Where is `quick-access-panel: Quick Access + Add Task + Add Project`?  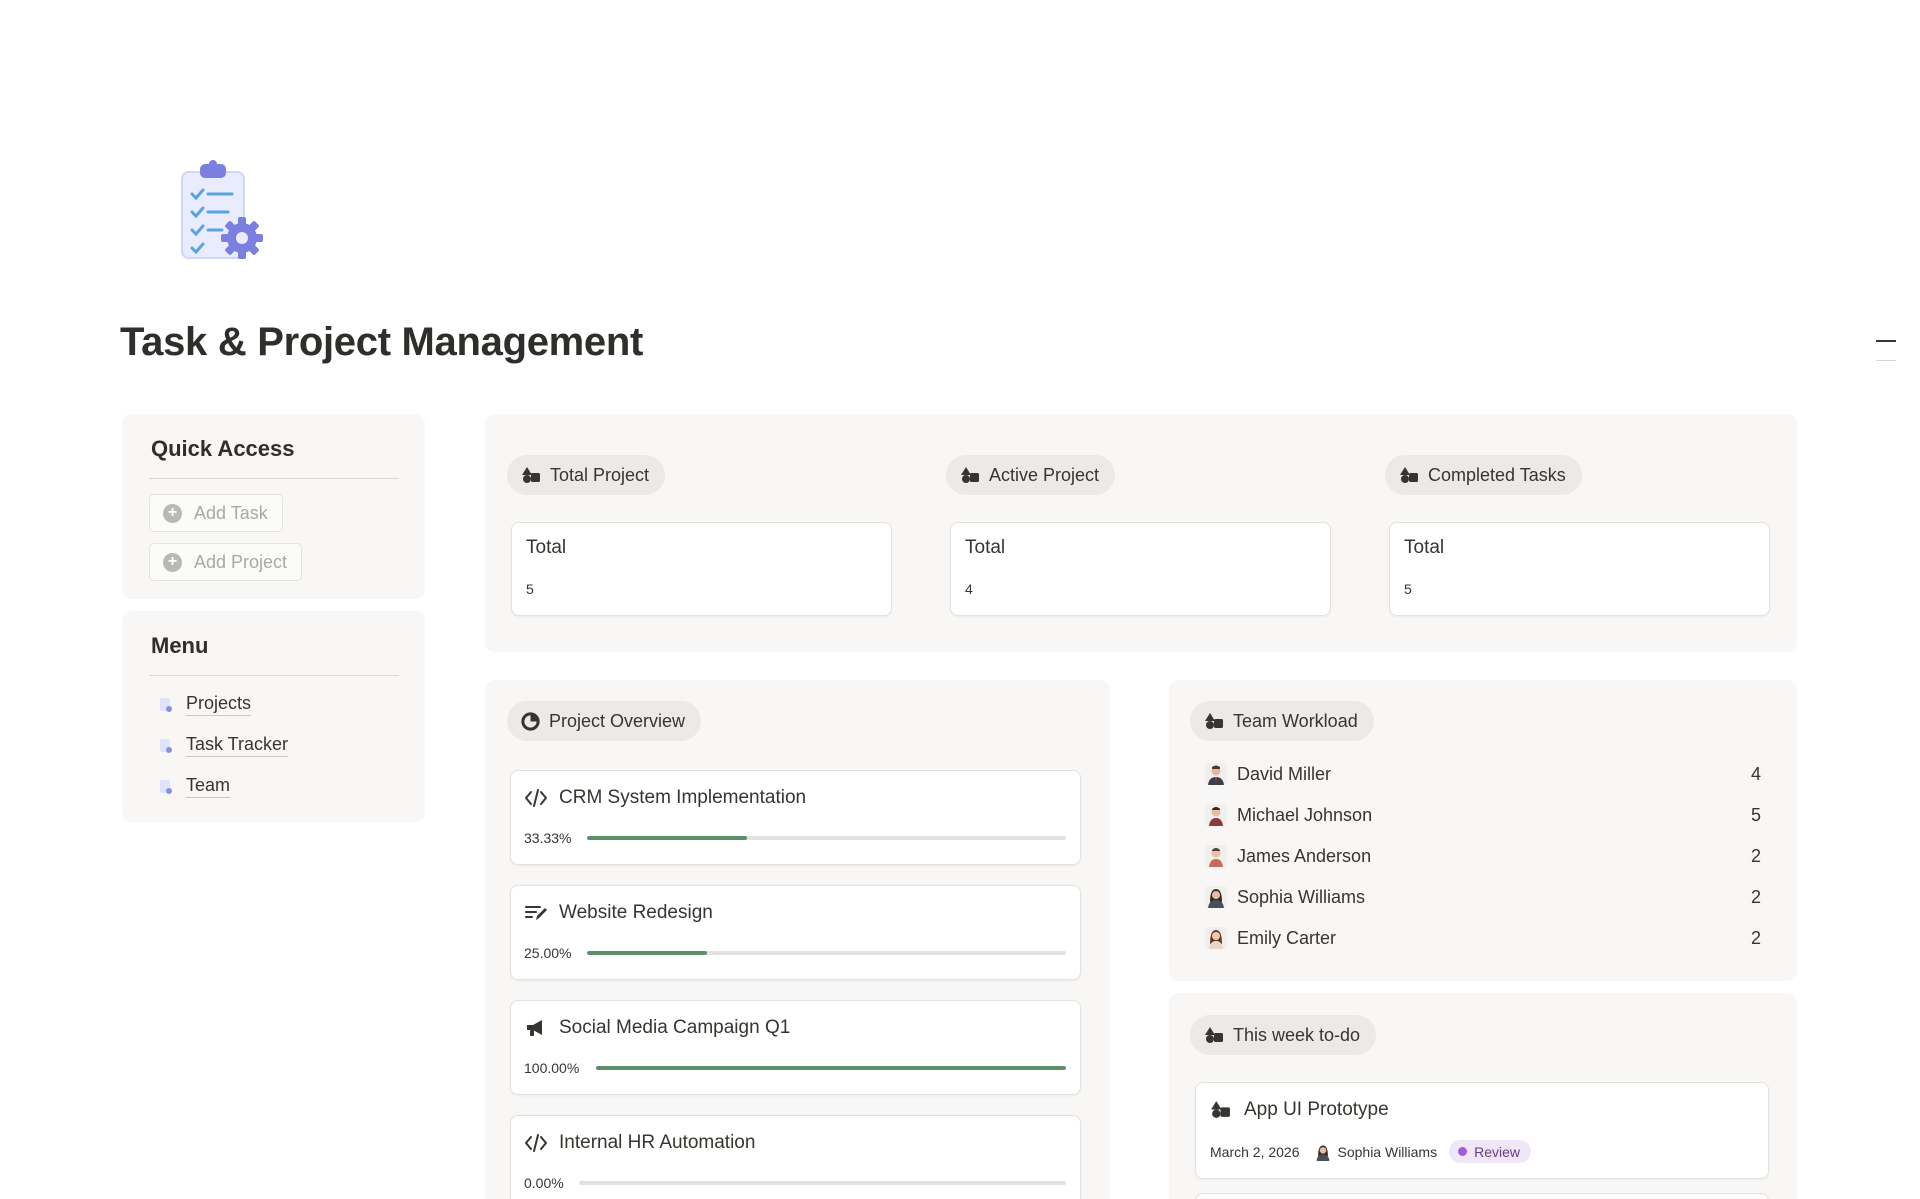 quick-access-panel: Quick Access + Add Task + Add Project is located at coordinates (273, 506).